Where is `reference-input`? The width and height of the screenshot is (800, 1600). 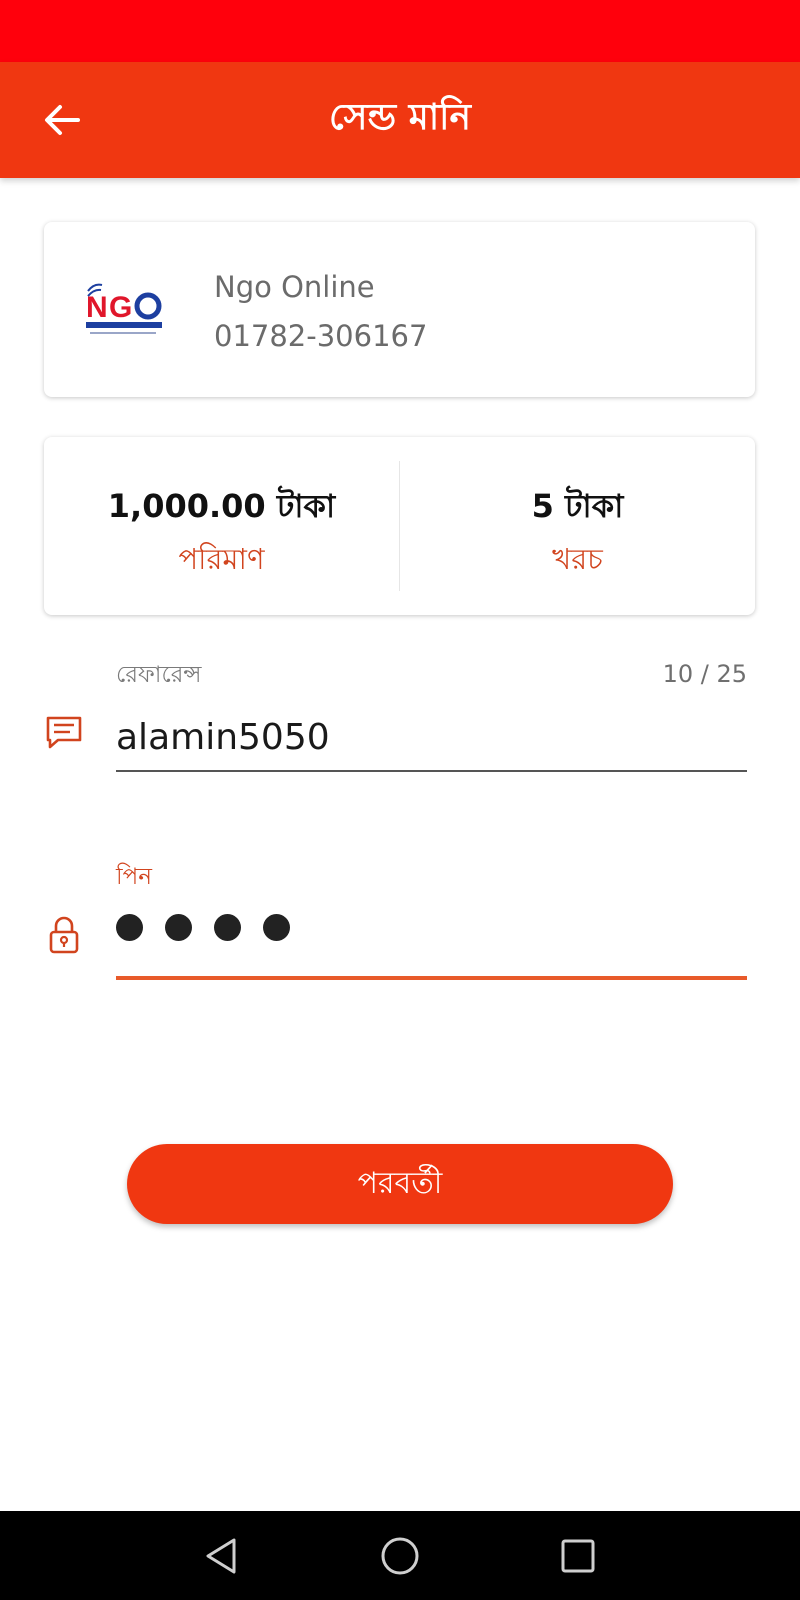
reference-input is located at coordinates (431, 737).